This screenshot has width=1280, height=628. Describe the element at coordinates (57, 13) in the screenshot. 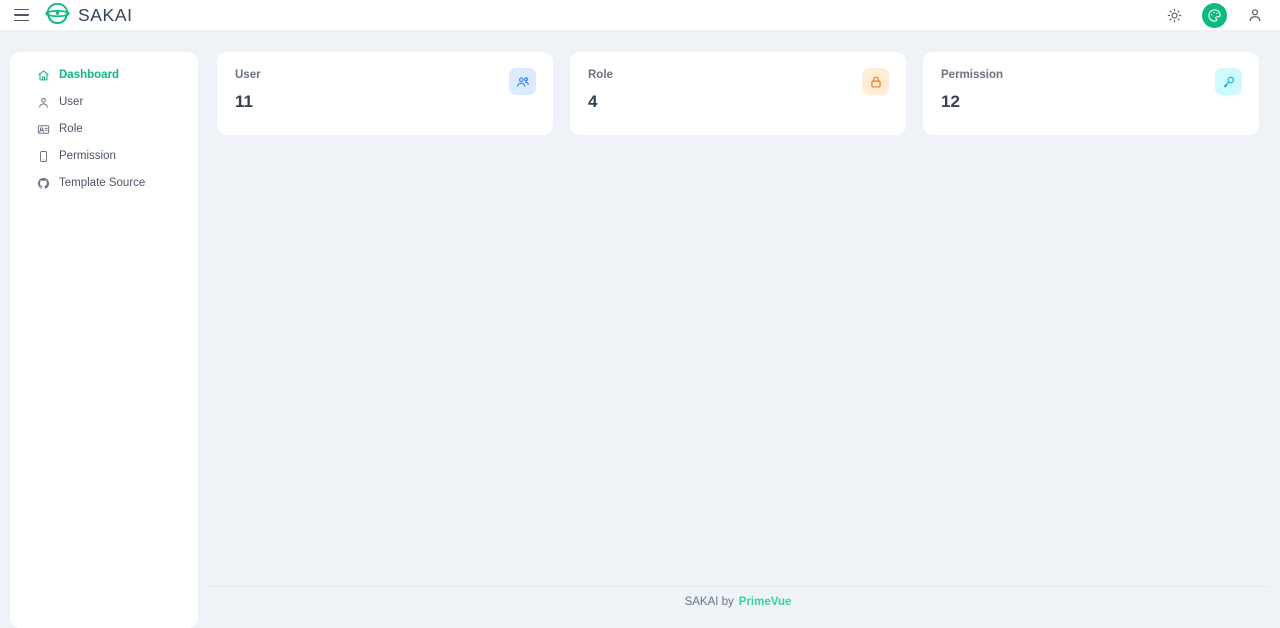

I see `sakai-logo-icon` at that location.